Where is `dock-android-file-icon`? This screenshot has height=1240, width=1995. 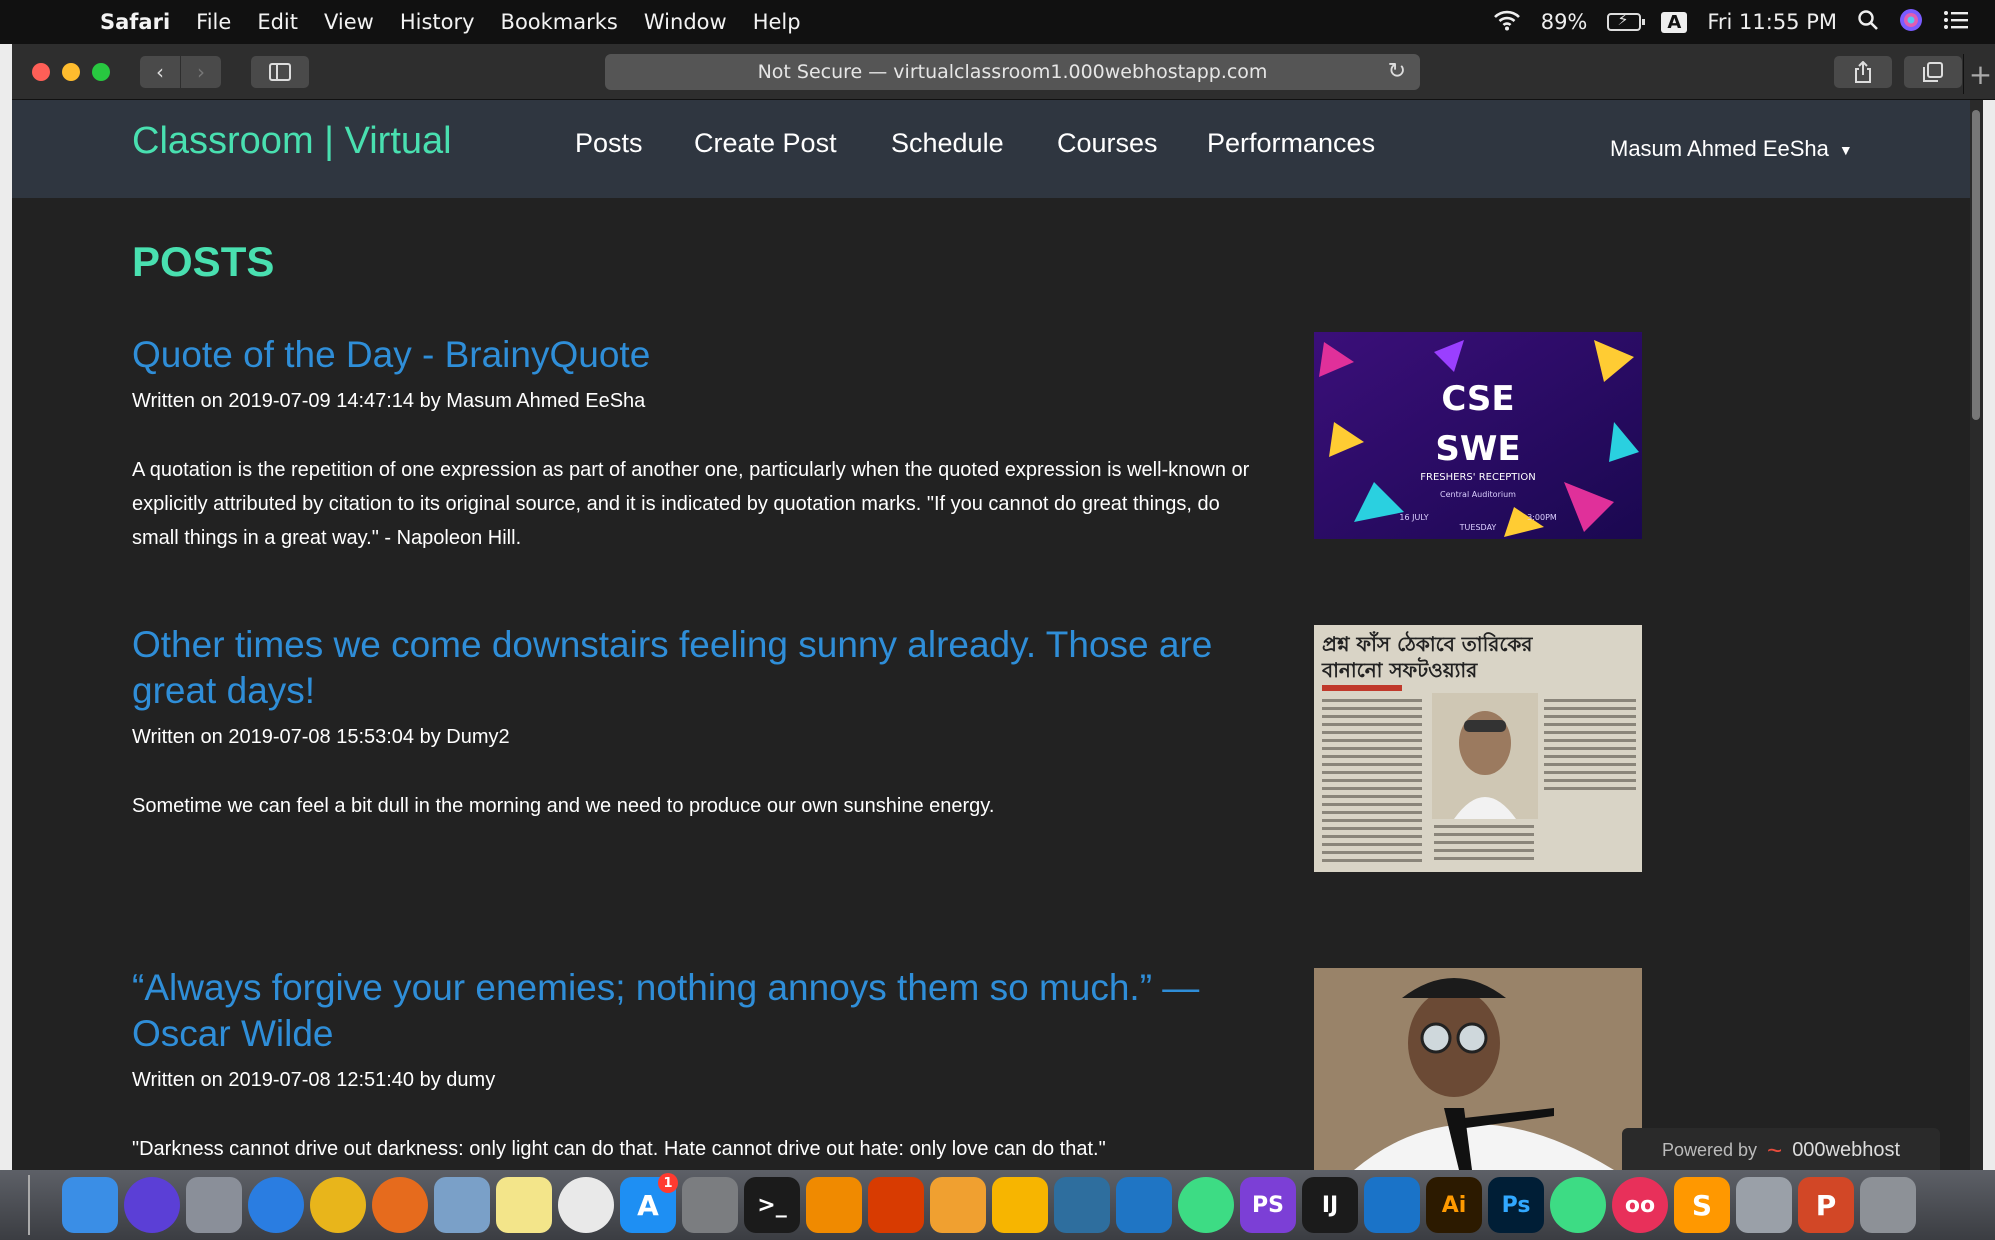 dock-android-file-icon is located at coordinates (1578, 1205).